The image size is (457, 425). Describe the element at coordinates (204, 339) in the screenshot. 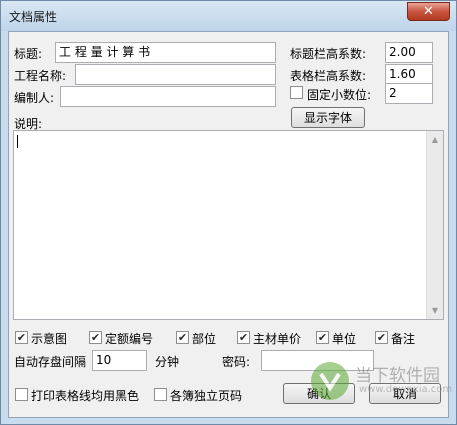

I see `option-location-label: 部位` at that location.